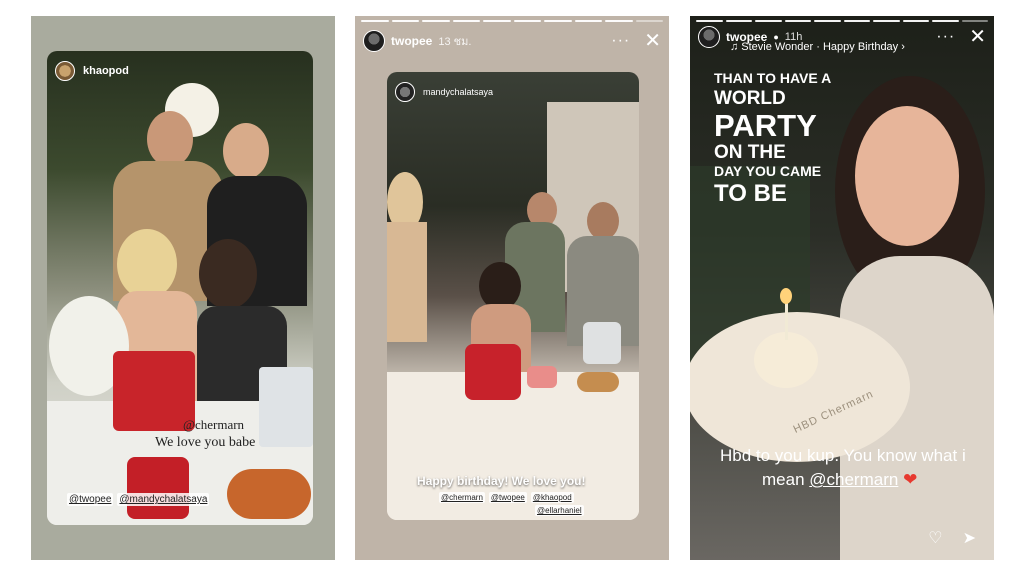 This screenshot has height=576, width=1024. What do you see at coordinates (598, 382) in the screenshot?
I see `dessert-plate` at bounding box center [598, 382].